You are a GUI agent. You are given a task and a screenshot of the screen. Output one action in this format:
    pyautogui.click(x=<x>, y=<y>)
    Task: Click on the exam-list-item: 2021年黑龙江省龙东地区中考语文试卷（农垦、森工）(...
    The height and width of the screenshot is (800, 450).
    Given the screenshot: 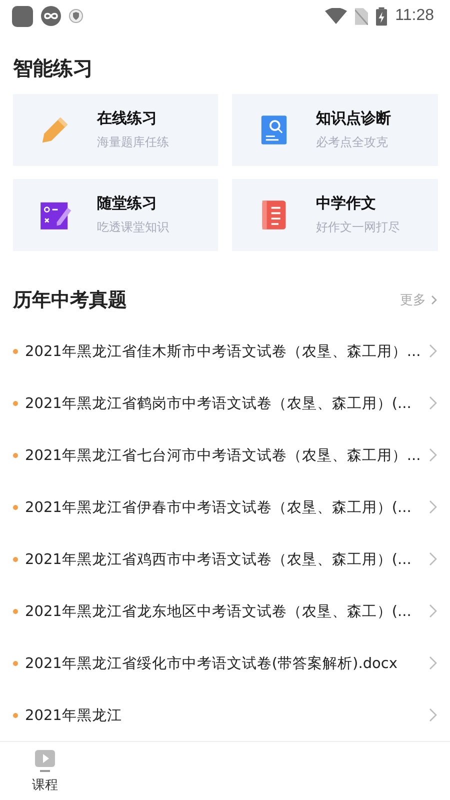 What is the action you would take?
    pyautogui.click(x=225, y=611)
    